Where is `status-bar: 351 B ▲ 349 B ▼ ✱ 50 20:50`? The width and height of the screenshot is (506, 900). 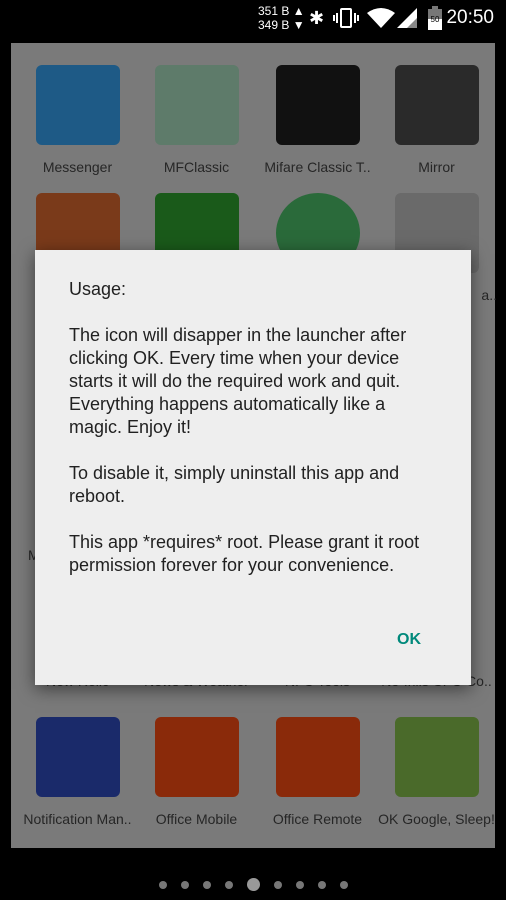 status-bar: 351 B ▲ 349 B ▼ ✱ 50 20:50 is located at coordinates (253, 18).